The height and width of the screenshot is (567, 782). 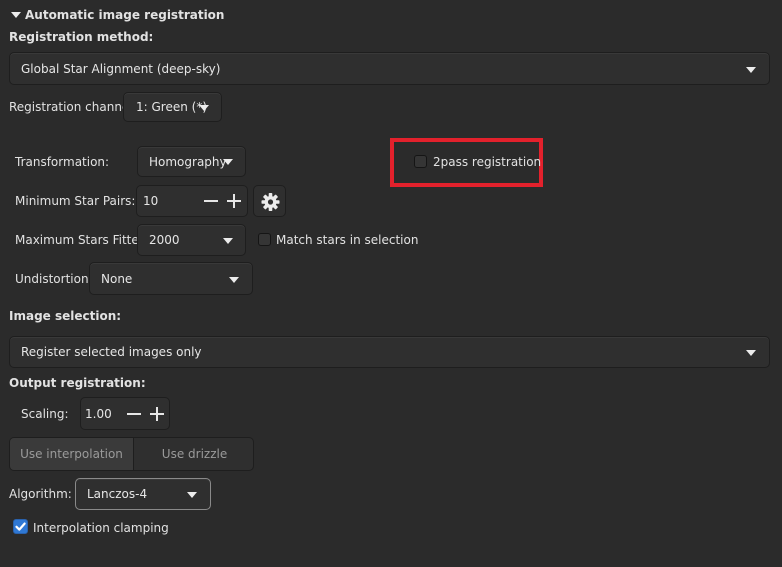 I want to click on registration-channel-value: 1: Green (*), so click(x=172, y=107).